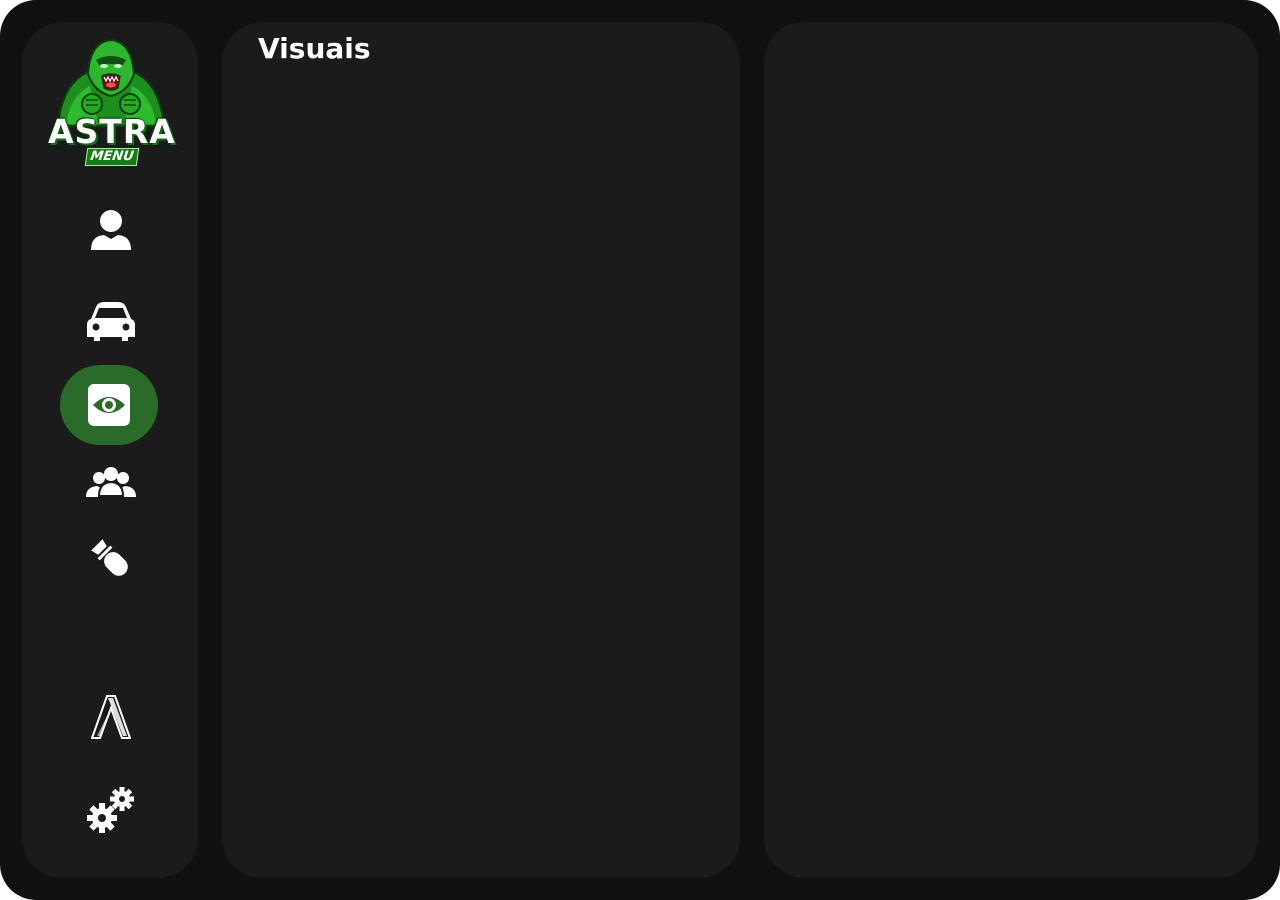  I want to click on sidebar-item-visuals, so click(109, 405).